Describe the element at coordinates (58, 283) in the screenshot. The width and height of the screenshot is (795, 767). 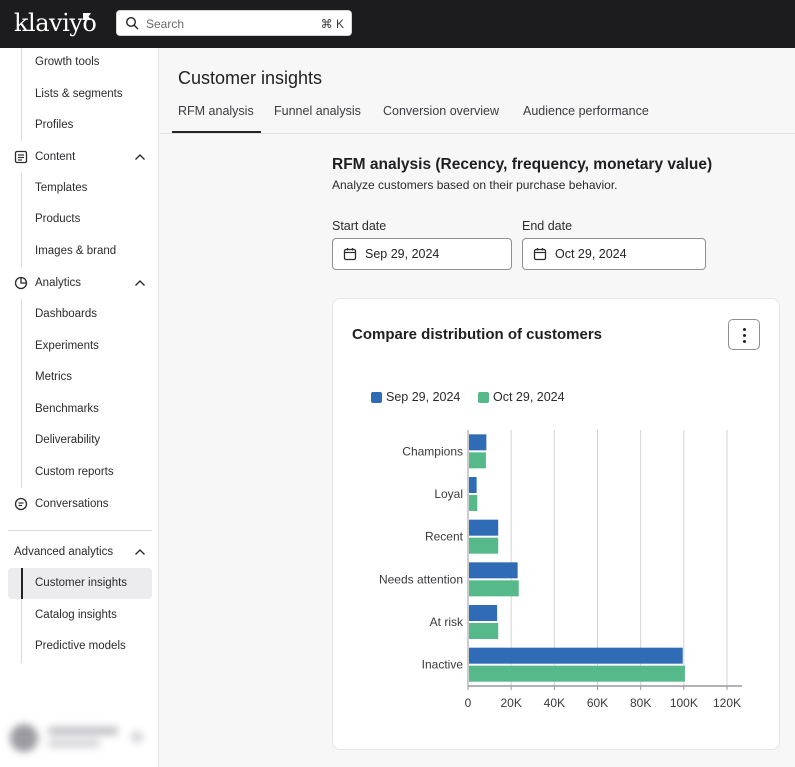
I see `sidebar-item-label: Analytics` at that location.